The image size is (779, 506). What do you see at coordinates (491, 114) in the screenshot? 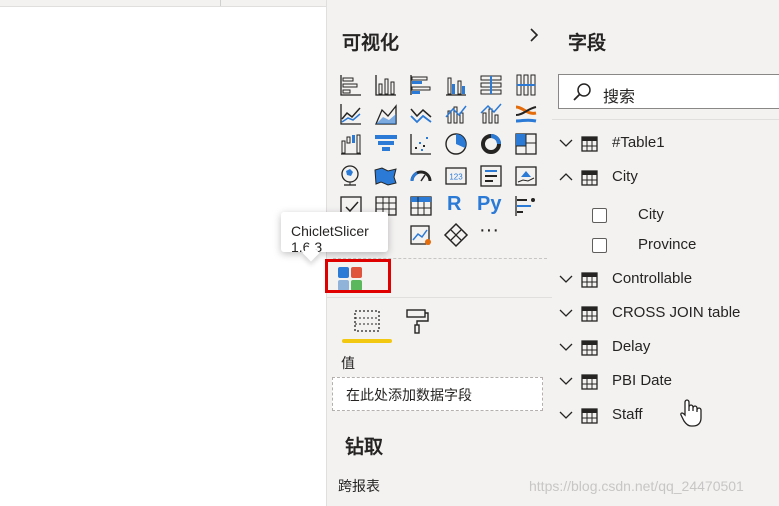
I see `line-stacked-column-icon` at bounding box center [491, 114].